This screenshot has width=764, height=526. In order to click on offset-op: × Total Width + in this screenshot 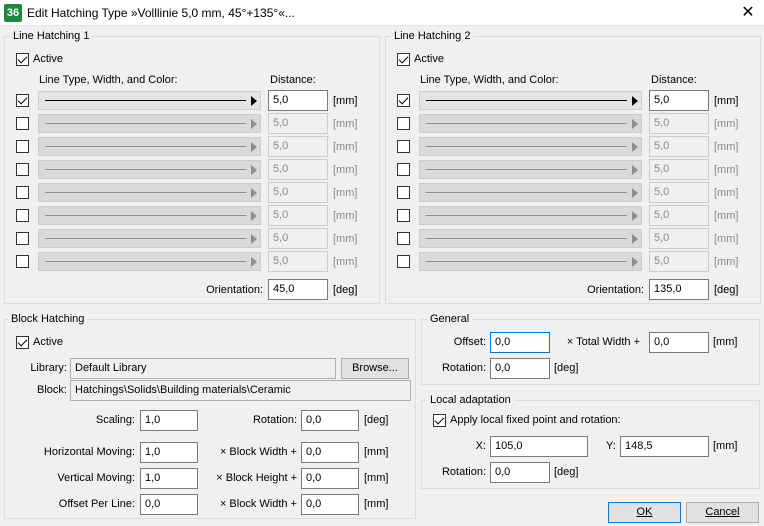, I will do `click(603, 342)`.